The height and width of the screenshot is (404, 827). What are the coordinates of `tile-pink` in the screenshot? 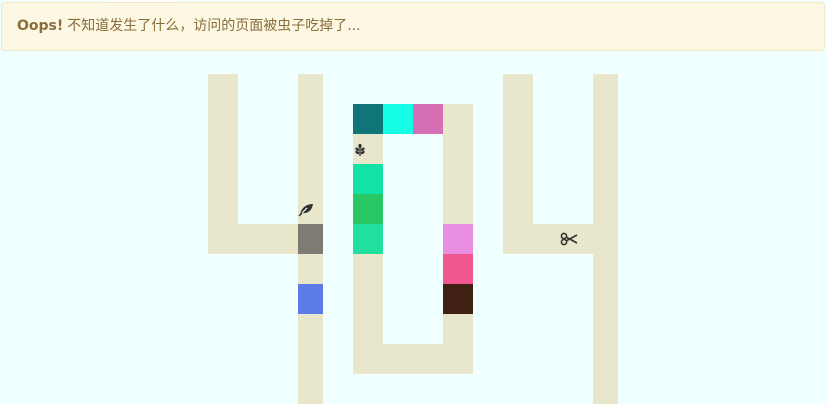 It's located at (428, 119).